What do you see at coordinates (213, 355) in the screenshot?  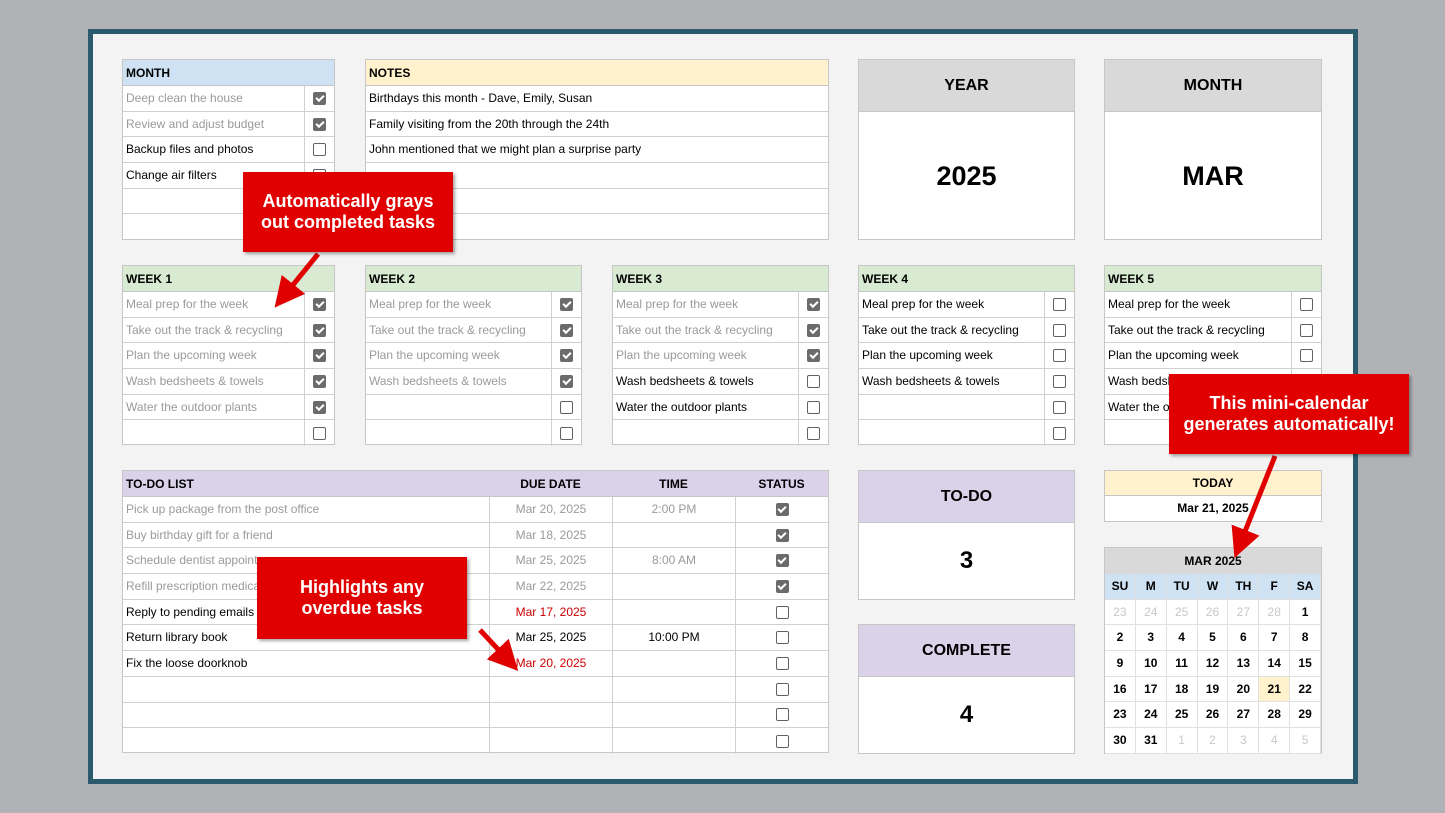 I see `week-1-task-text: Plan the upcoming week` at bounding box center [213, 355].